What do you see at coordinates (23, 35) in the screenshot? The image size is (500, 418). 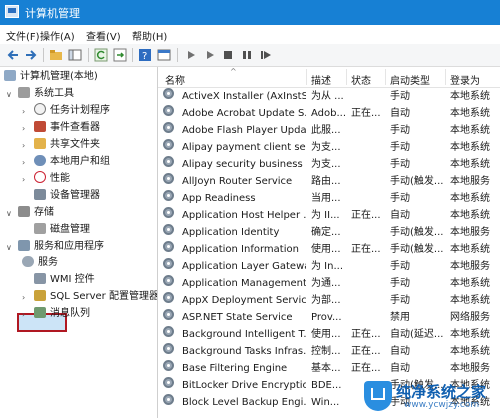 I see `menu-file: 文件(F)` at bounding box center [23, 35].